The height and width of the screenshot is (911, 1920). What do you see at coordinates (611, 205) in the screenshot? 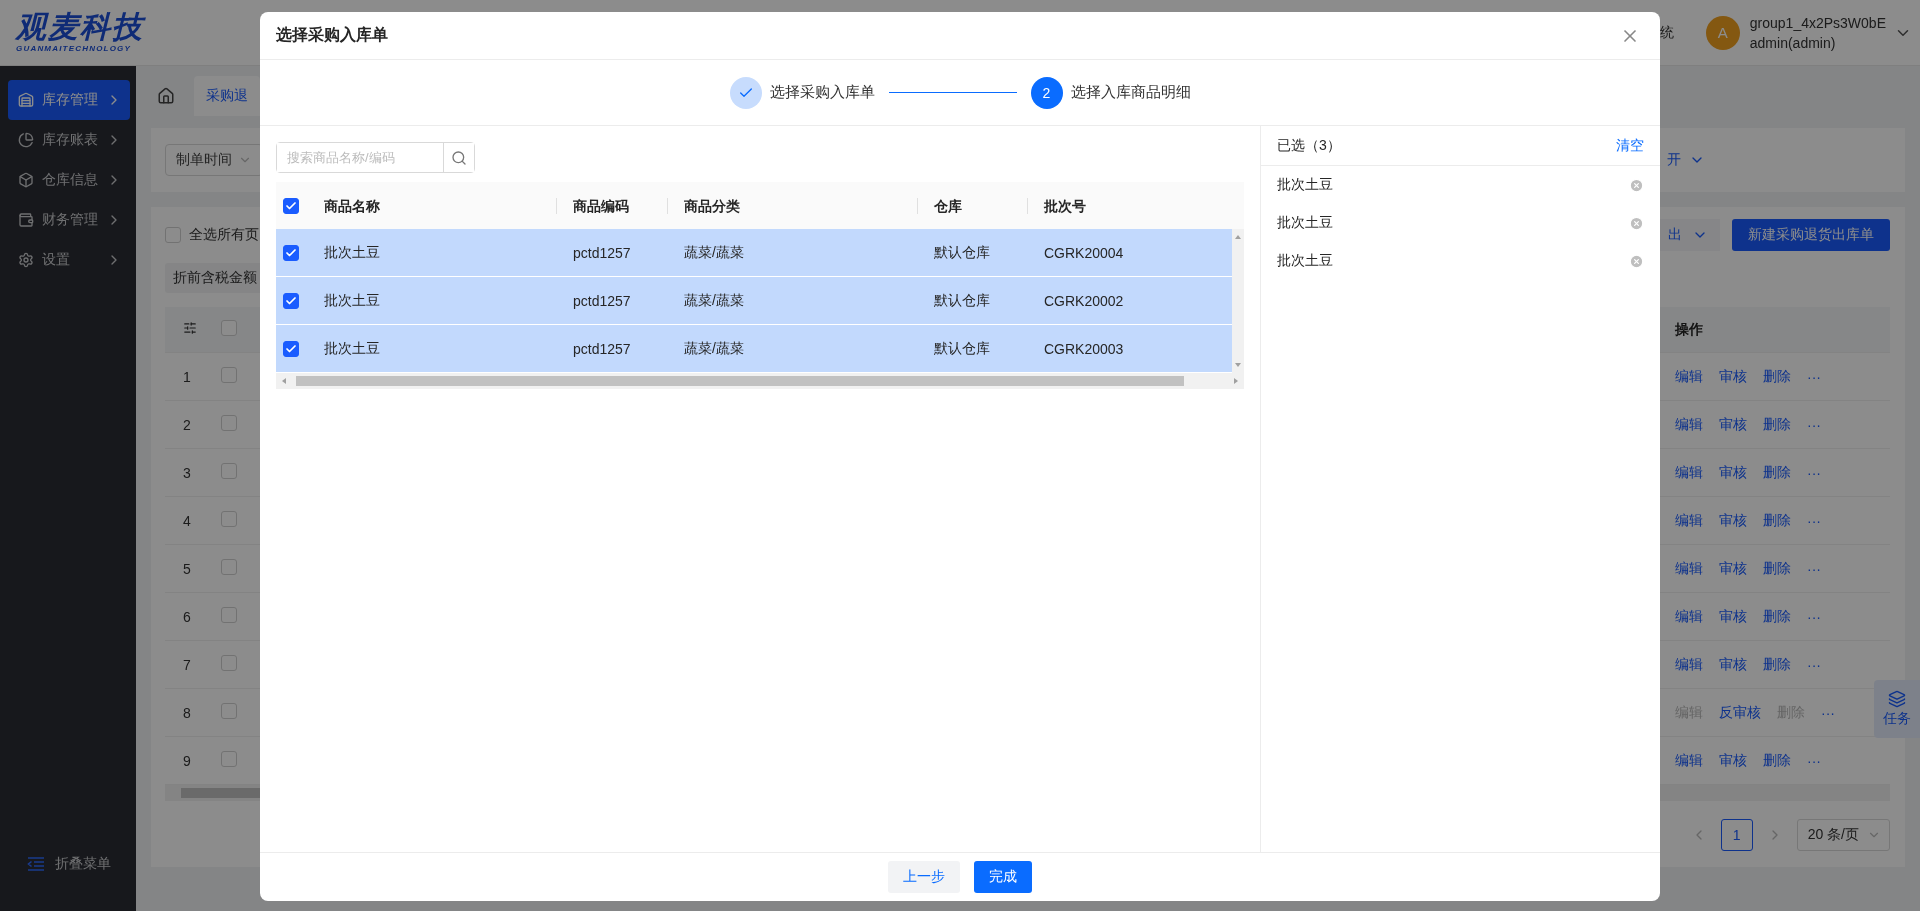
I see `column-header: 商品编码` at bounding box center [611, 205].